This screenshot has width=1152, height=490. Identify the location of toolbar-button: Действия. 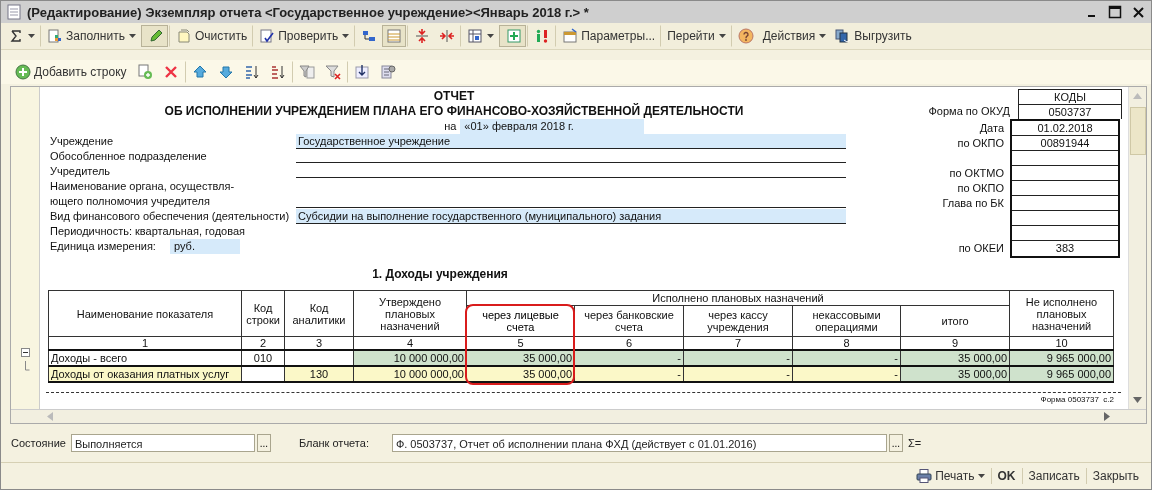
(794, 36).